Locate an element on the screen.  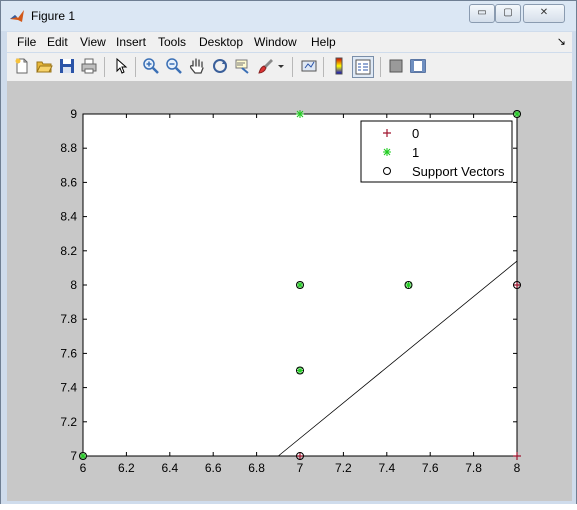
matlab-logo-icon is located at coordinates (17, 16).